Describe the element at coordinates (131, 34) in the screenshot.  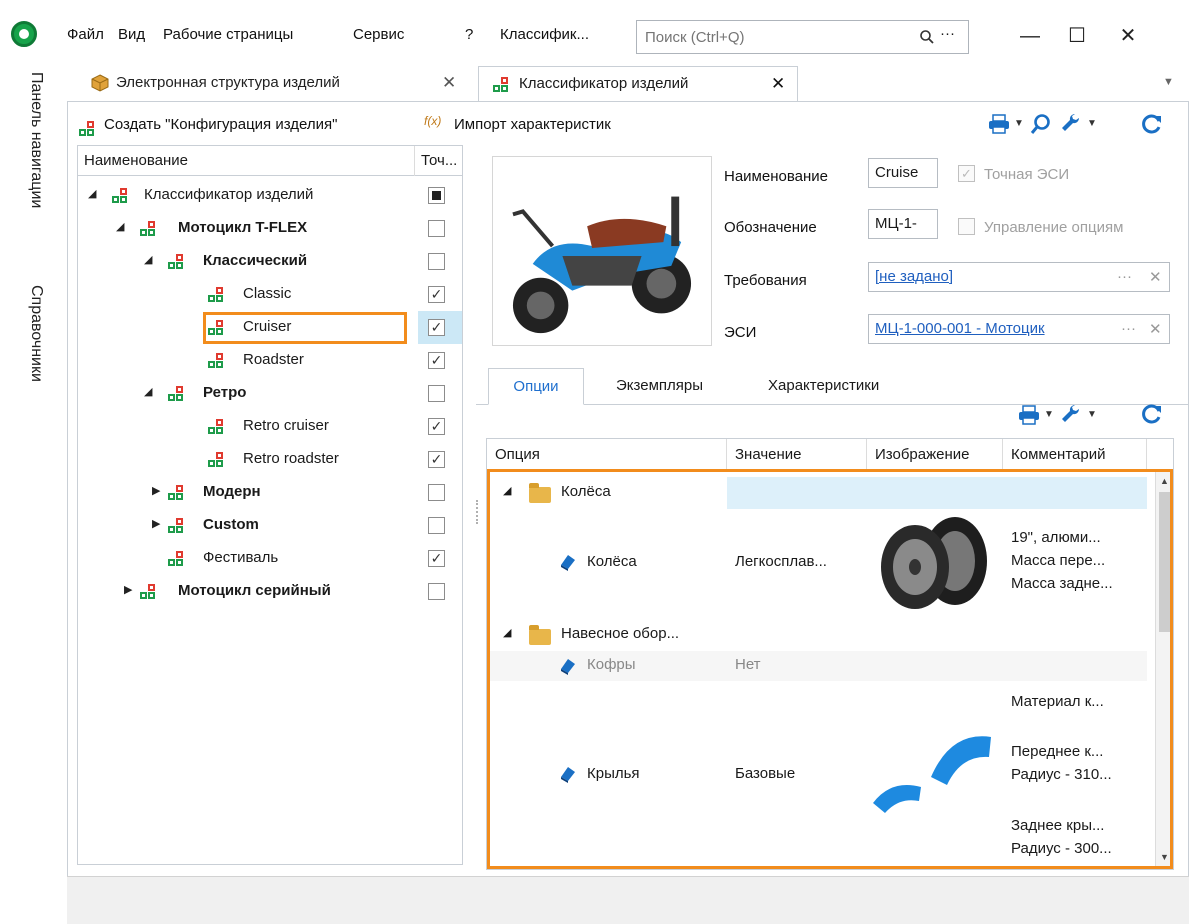
I see `menu-view: Вид` at that location.